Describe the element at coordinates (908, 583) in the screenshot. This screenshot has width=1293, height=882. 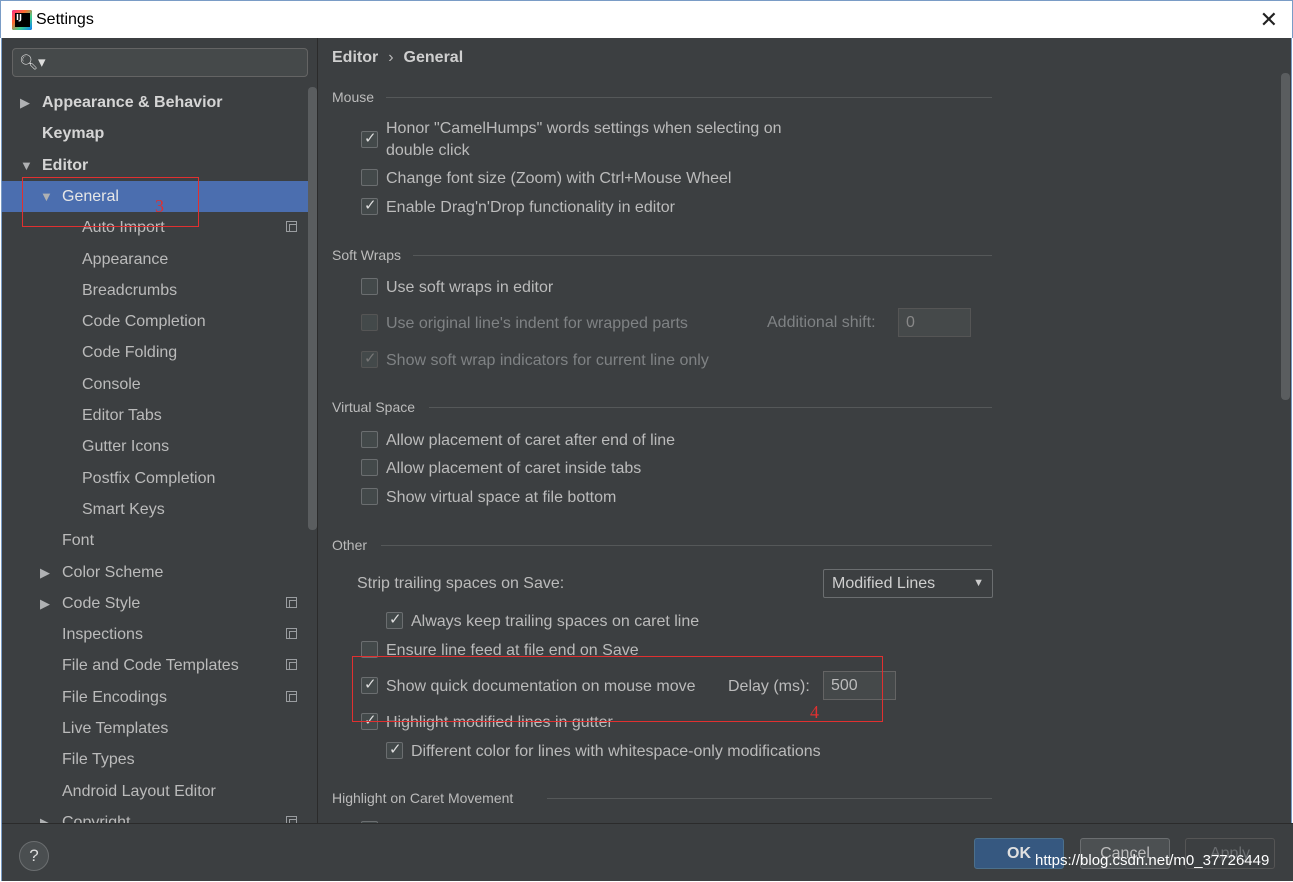
I see `strip-spaces-dropdown: Modified Lines ▼` at that location.